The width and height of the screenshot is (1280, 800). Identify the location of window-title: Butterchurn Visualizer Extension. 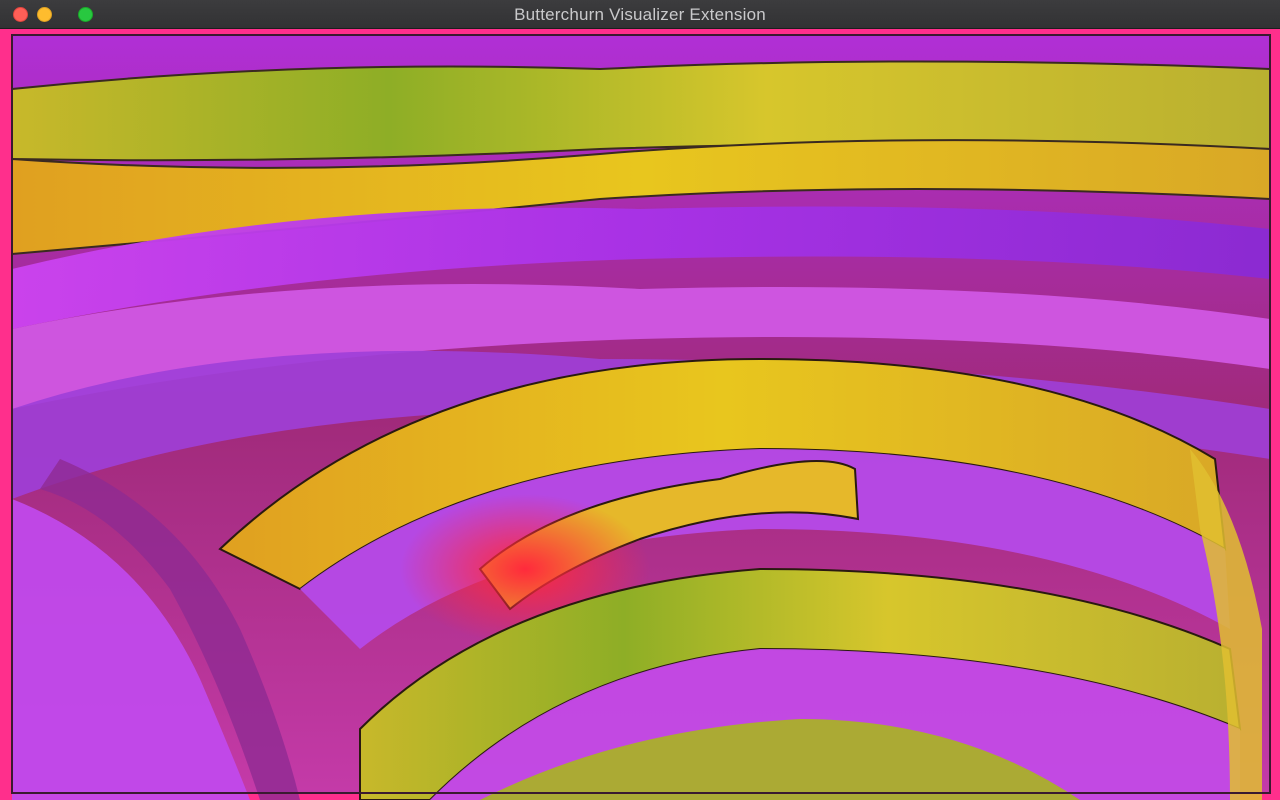
(640, 14).